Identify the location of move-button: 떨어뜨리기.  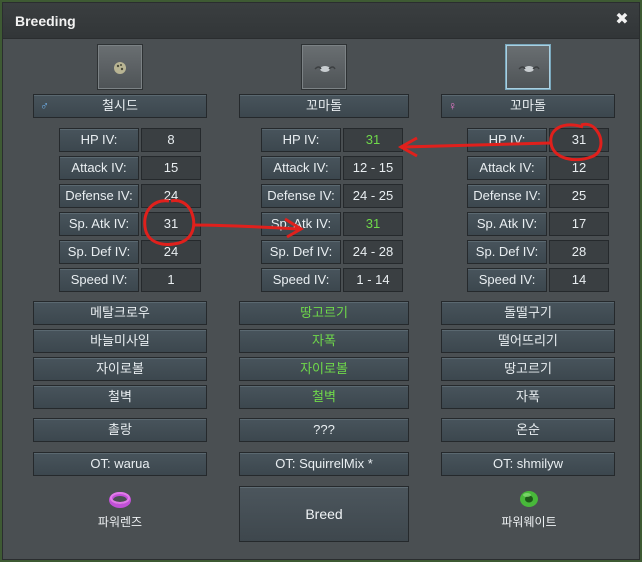
(528, 341).